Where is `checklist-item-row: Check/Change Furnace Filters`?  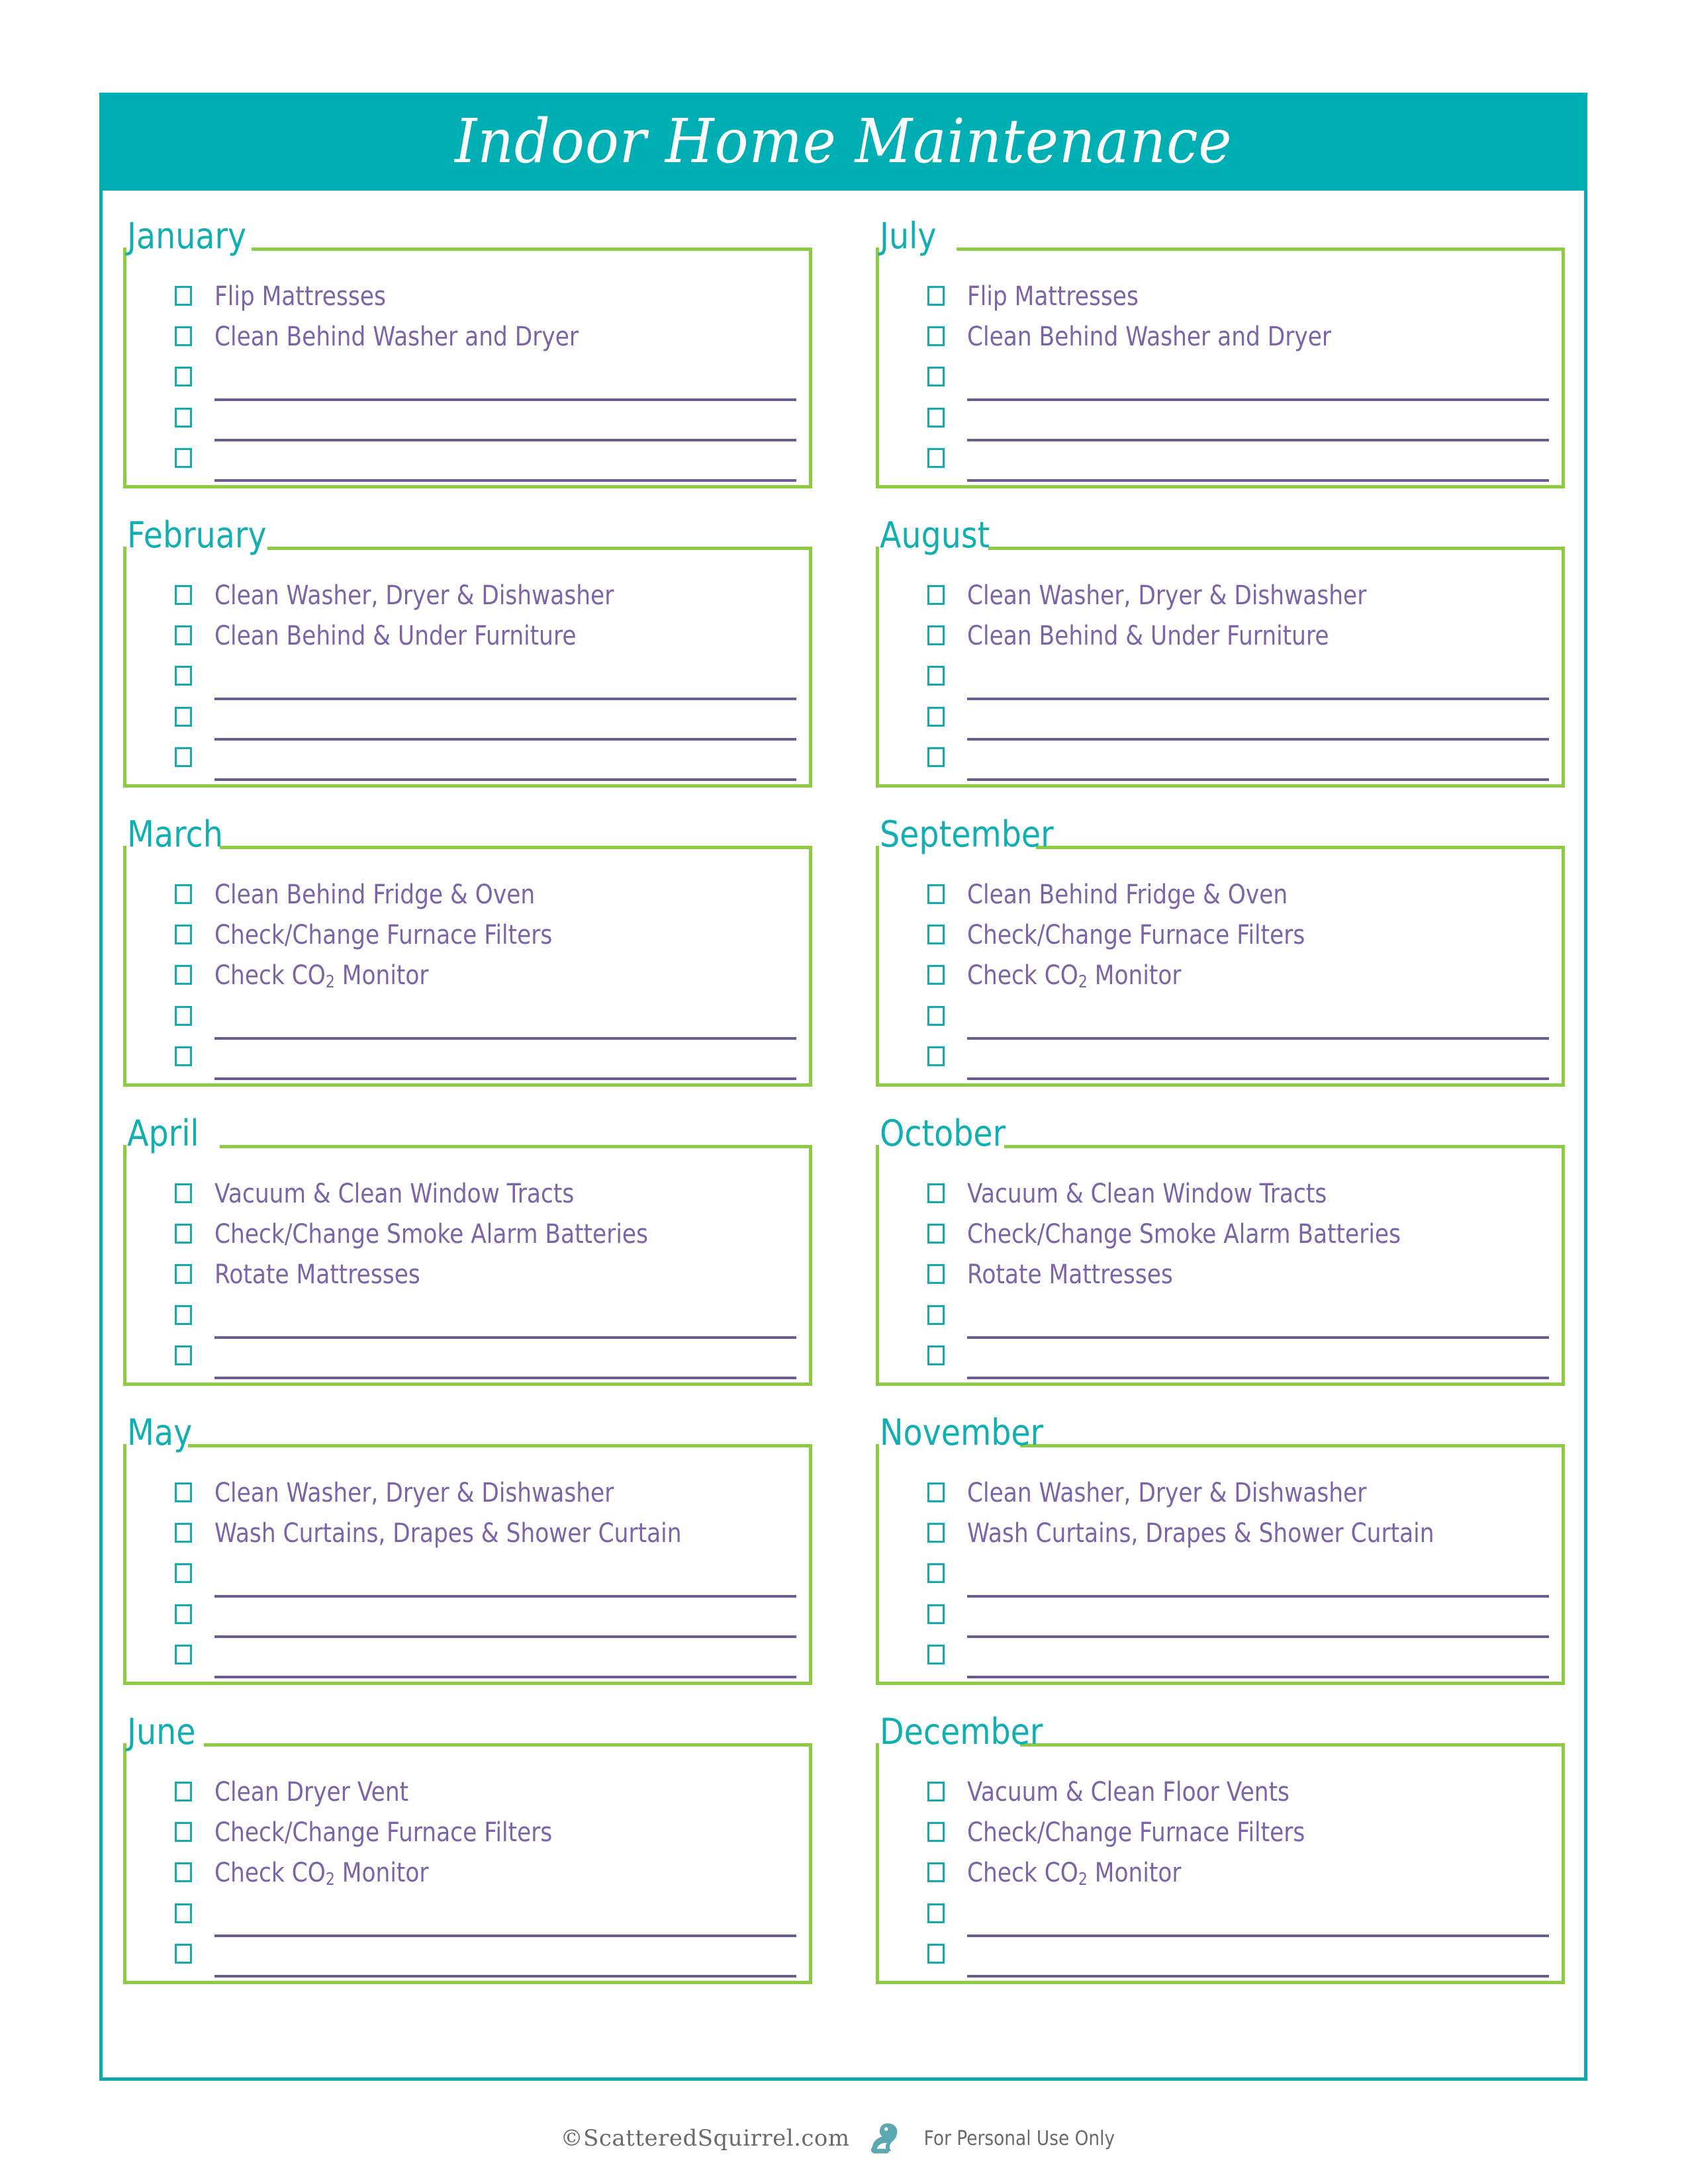
checklist-item-row: Check/Change Furnace Filters is located at coordinates (485, 941).